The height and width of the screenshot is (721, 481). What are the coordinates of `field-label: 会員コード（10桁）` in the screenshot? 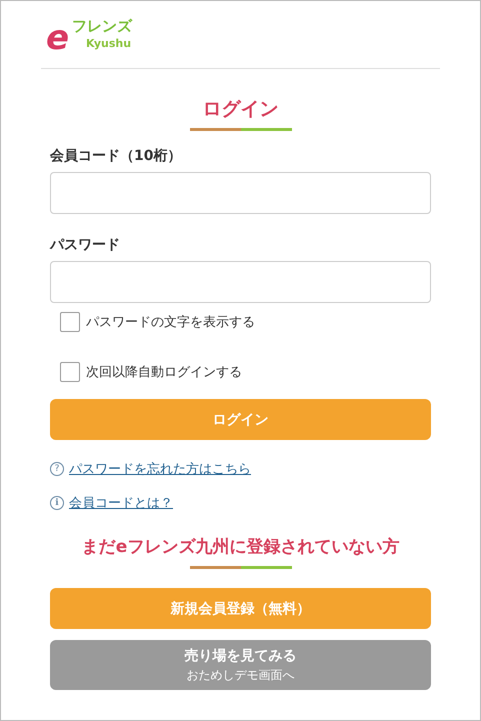 It's located at (116, 156).